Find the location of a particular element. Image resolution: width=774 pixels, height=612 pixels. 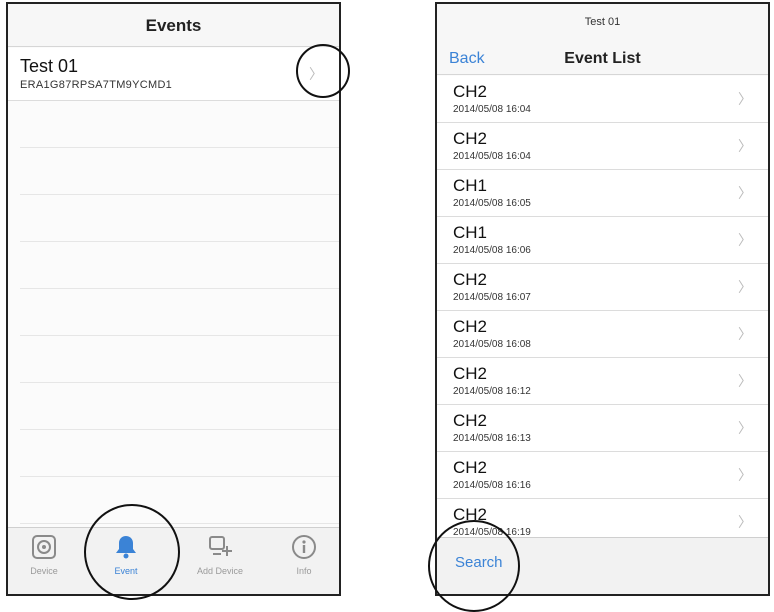

tab-bar: Device Event Add Device Info is located at coordinates (173, 560).